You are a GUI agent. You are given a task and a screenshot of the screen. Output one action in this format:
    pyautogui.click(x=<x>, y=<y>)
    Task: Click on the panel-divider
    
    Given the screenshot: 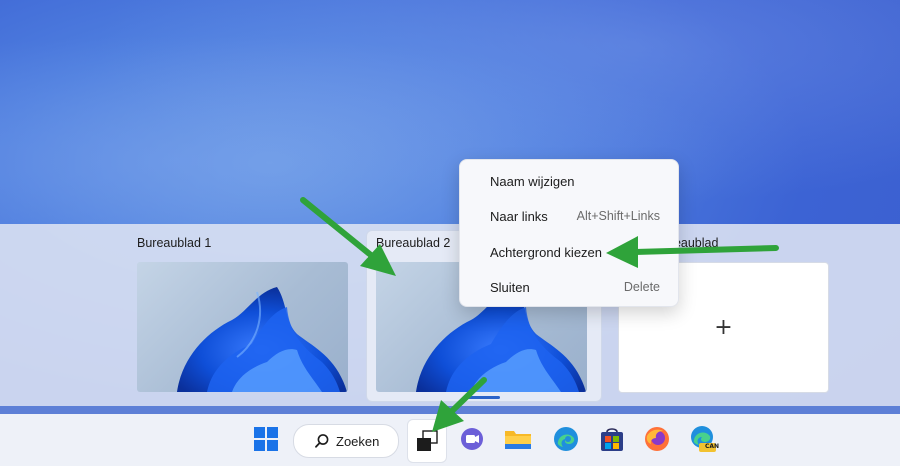 What is the action you would take?
    pyautogui.click(x=450, y=410)
    